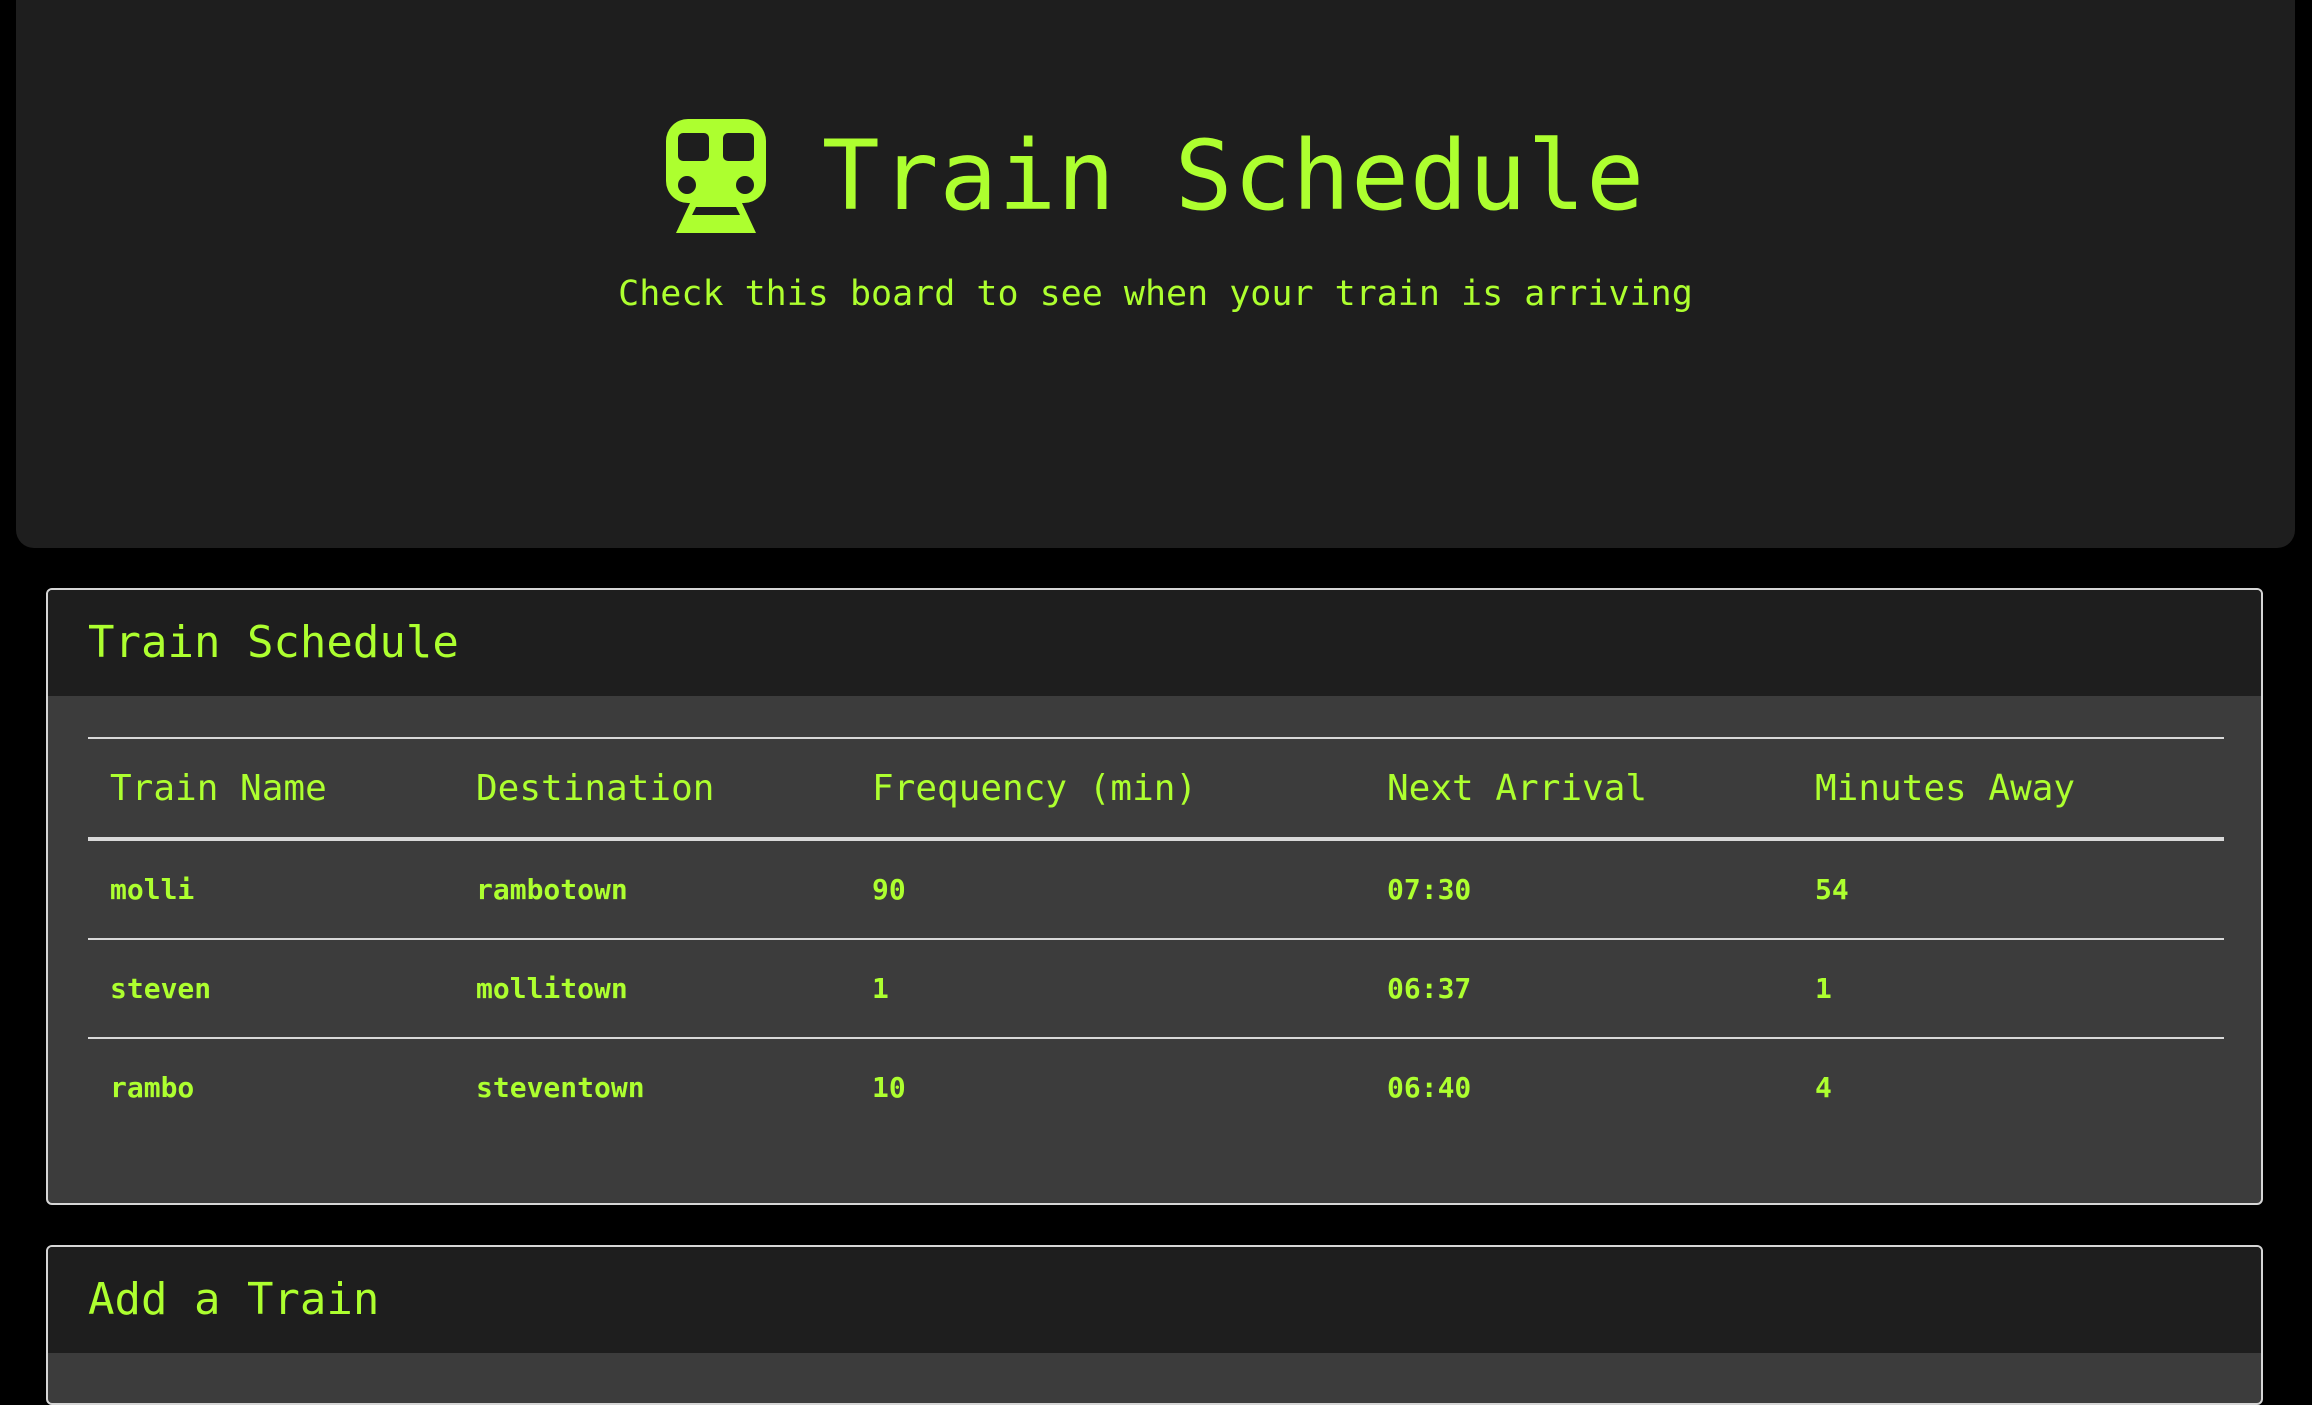 This screenshot has height=1405, width=2312. Describe the element at coordinates (2008, 889) in the screenshot. I see `cell-minutes-away: 54` at that location.